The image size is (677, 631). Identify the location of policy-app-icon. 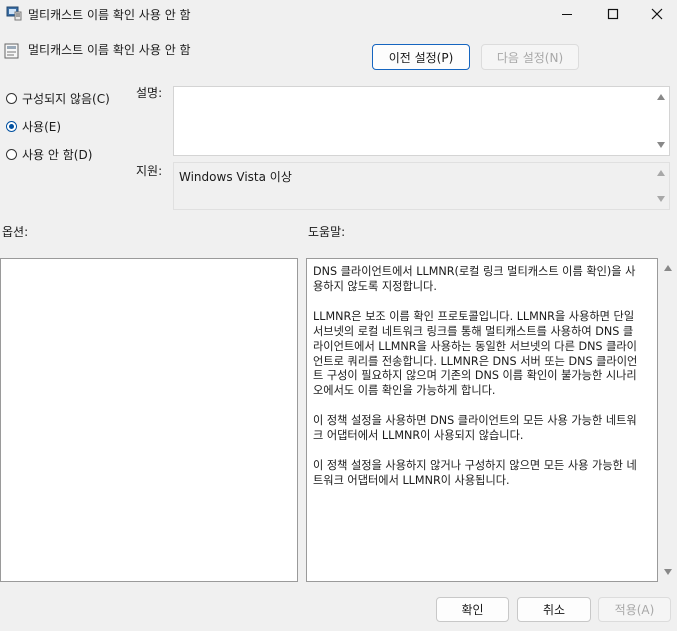
(14, 13).